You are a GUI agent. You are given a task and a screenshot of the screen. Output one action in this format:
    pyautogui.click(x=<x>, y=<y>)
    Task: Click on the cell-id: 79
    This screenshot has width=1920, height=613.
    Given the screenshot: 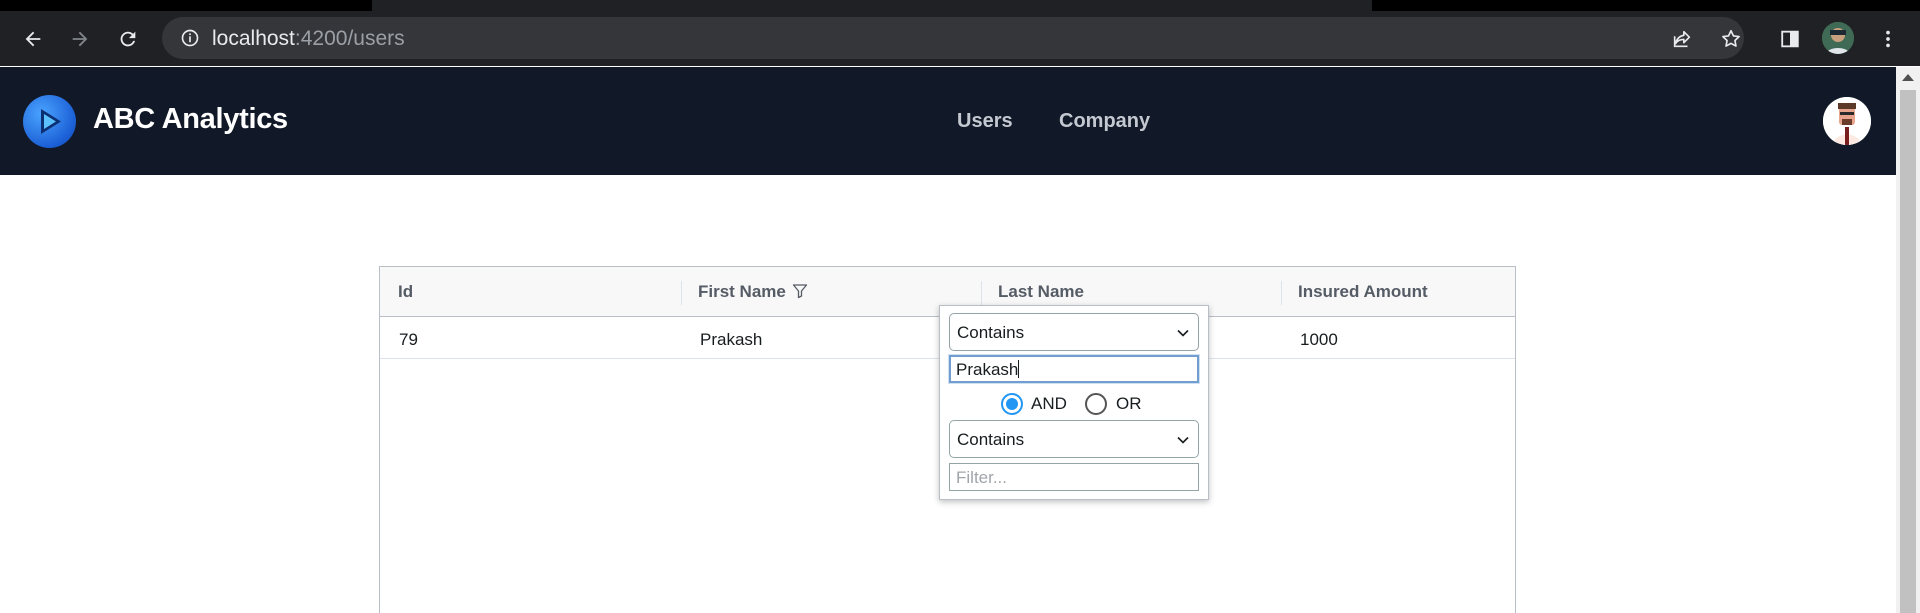 What is the action you would take?
    pyautogui.click(x=408, y=340)
    